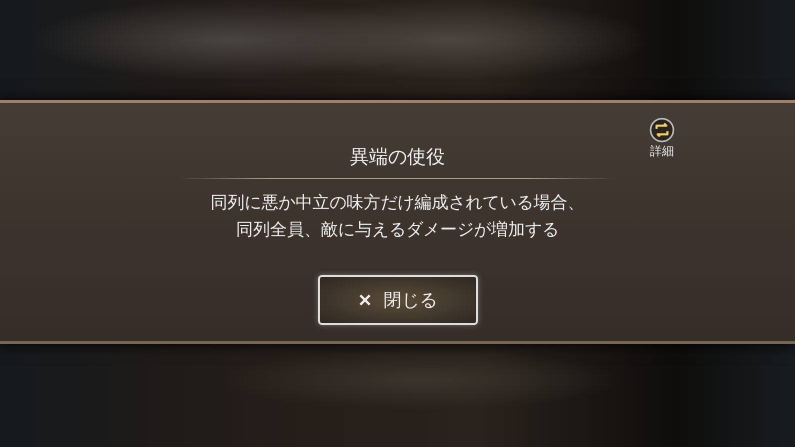 The height and width of the screenshot is (447, 795). Describe the element at coordinates (398, 300) in the screenshot. I see `close-button: 閉じる` at that location.